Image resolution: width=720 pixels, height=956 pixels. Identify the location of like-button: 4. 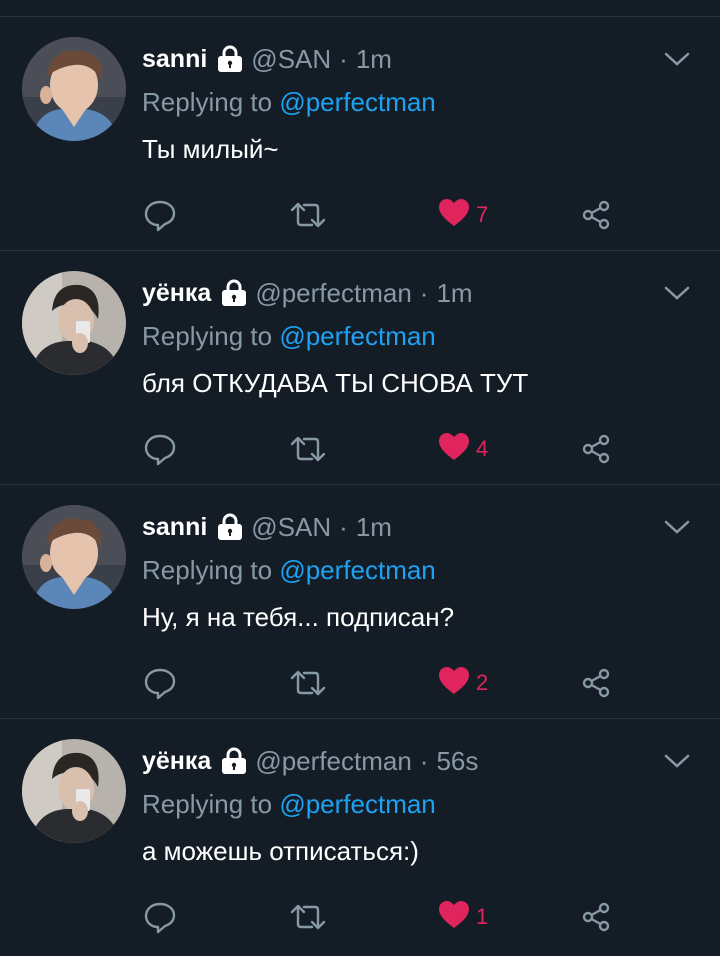
(463, 449).